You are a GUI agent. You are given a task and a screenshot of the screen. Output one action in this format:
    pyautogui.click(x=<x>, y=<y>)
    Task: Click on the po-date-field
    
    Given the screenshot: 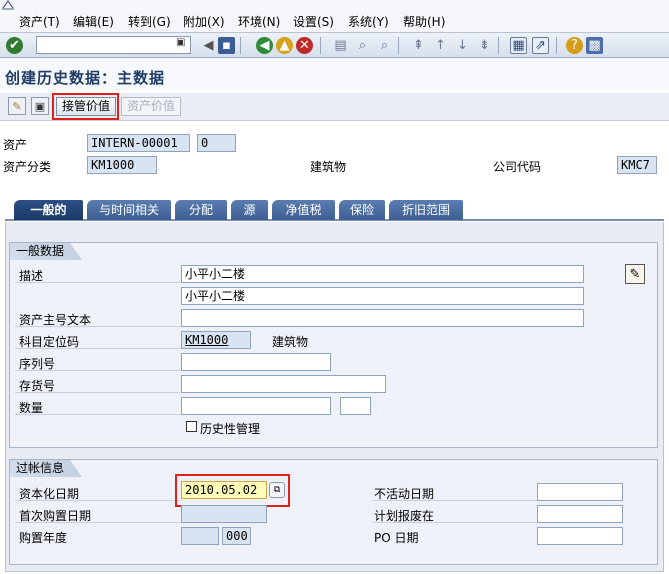 What is the action you would take?
    pyautogui.click(x=580, y=536)
    